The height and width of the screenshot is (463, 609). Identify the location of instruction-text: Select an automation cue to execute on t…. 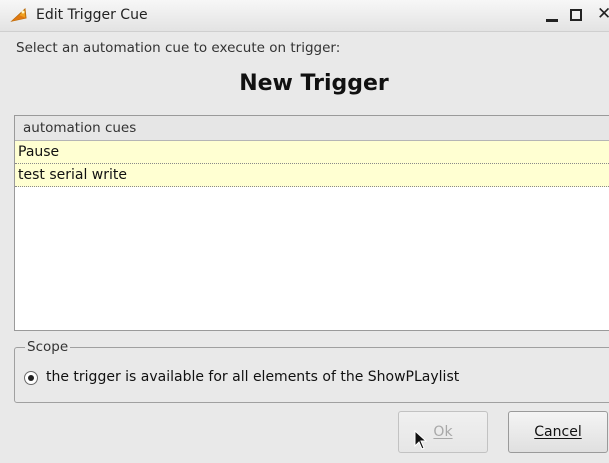
(178, 48).